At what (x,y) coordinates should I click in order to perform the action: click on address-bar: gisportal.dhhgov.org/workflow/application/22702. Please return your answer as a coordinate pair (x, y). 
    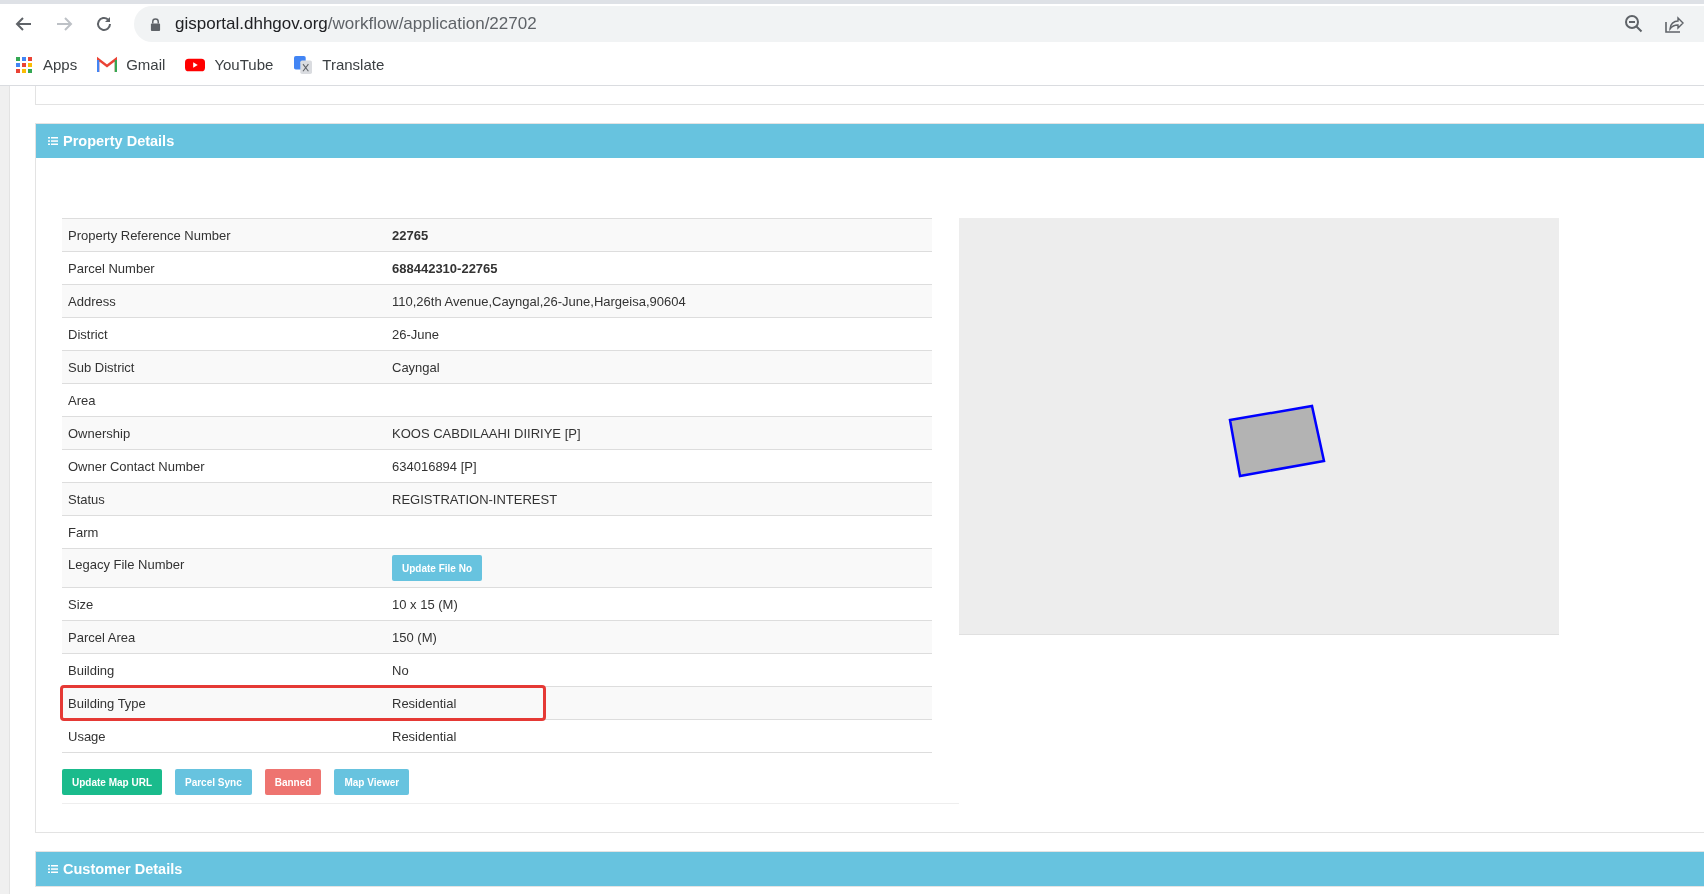
    Looking at the image, I should click on (919, 24).